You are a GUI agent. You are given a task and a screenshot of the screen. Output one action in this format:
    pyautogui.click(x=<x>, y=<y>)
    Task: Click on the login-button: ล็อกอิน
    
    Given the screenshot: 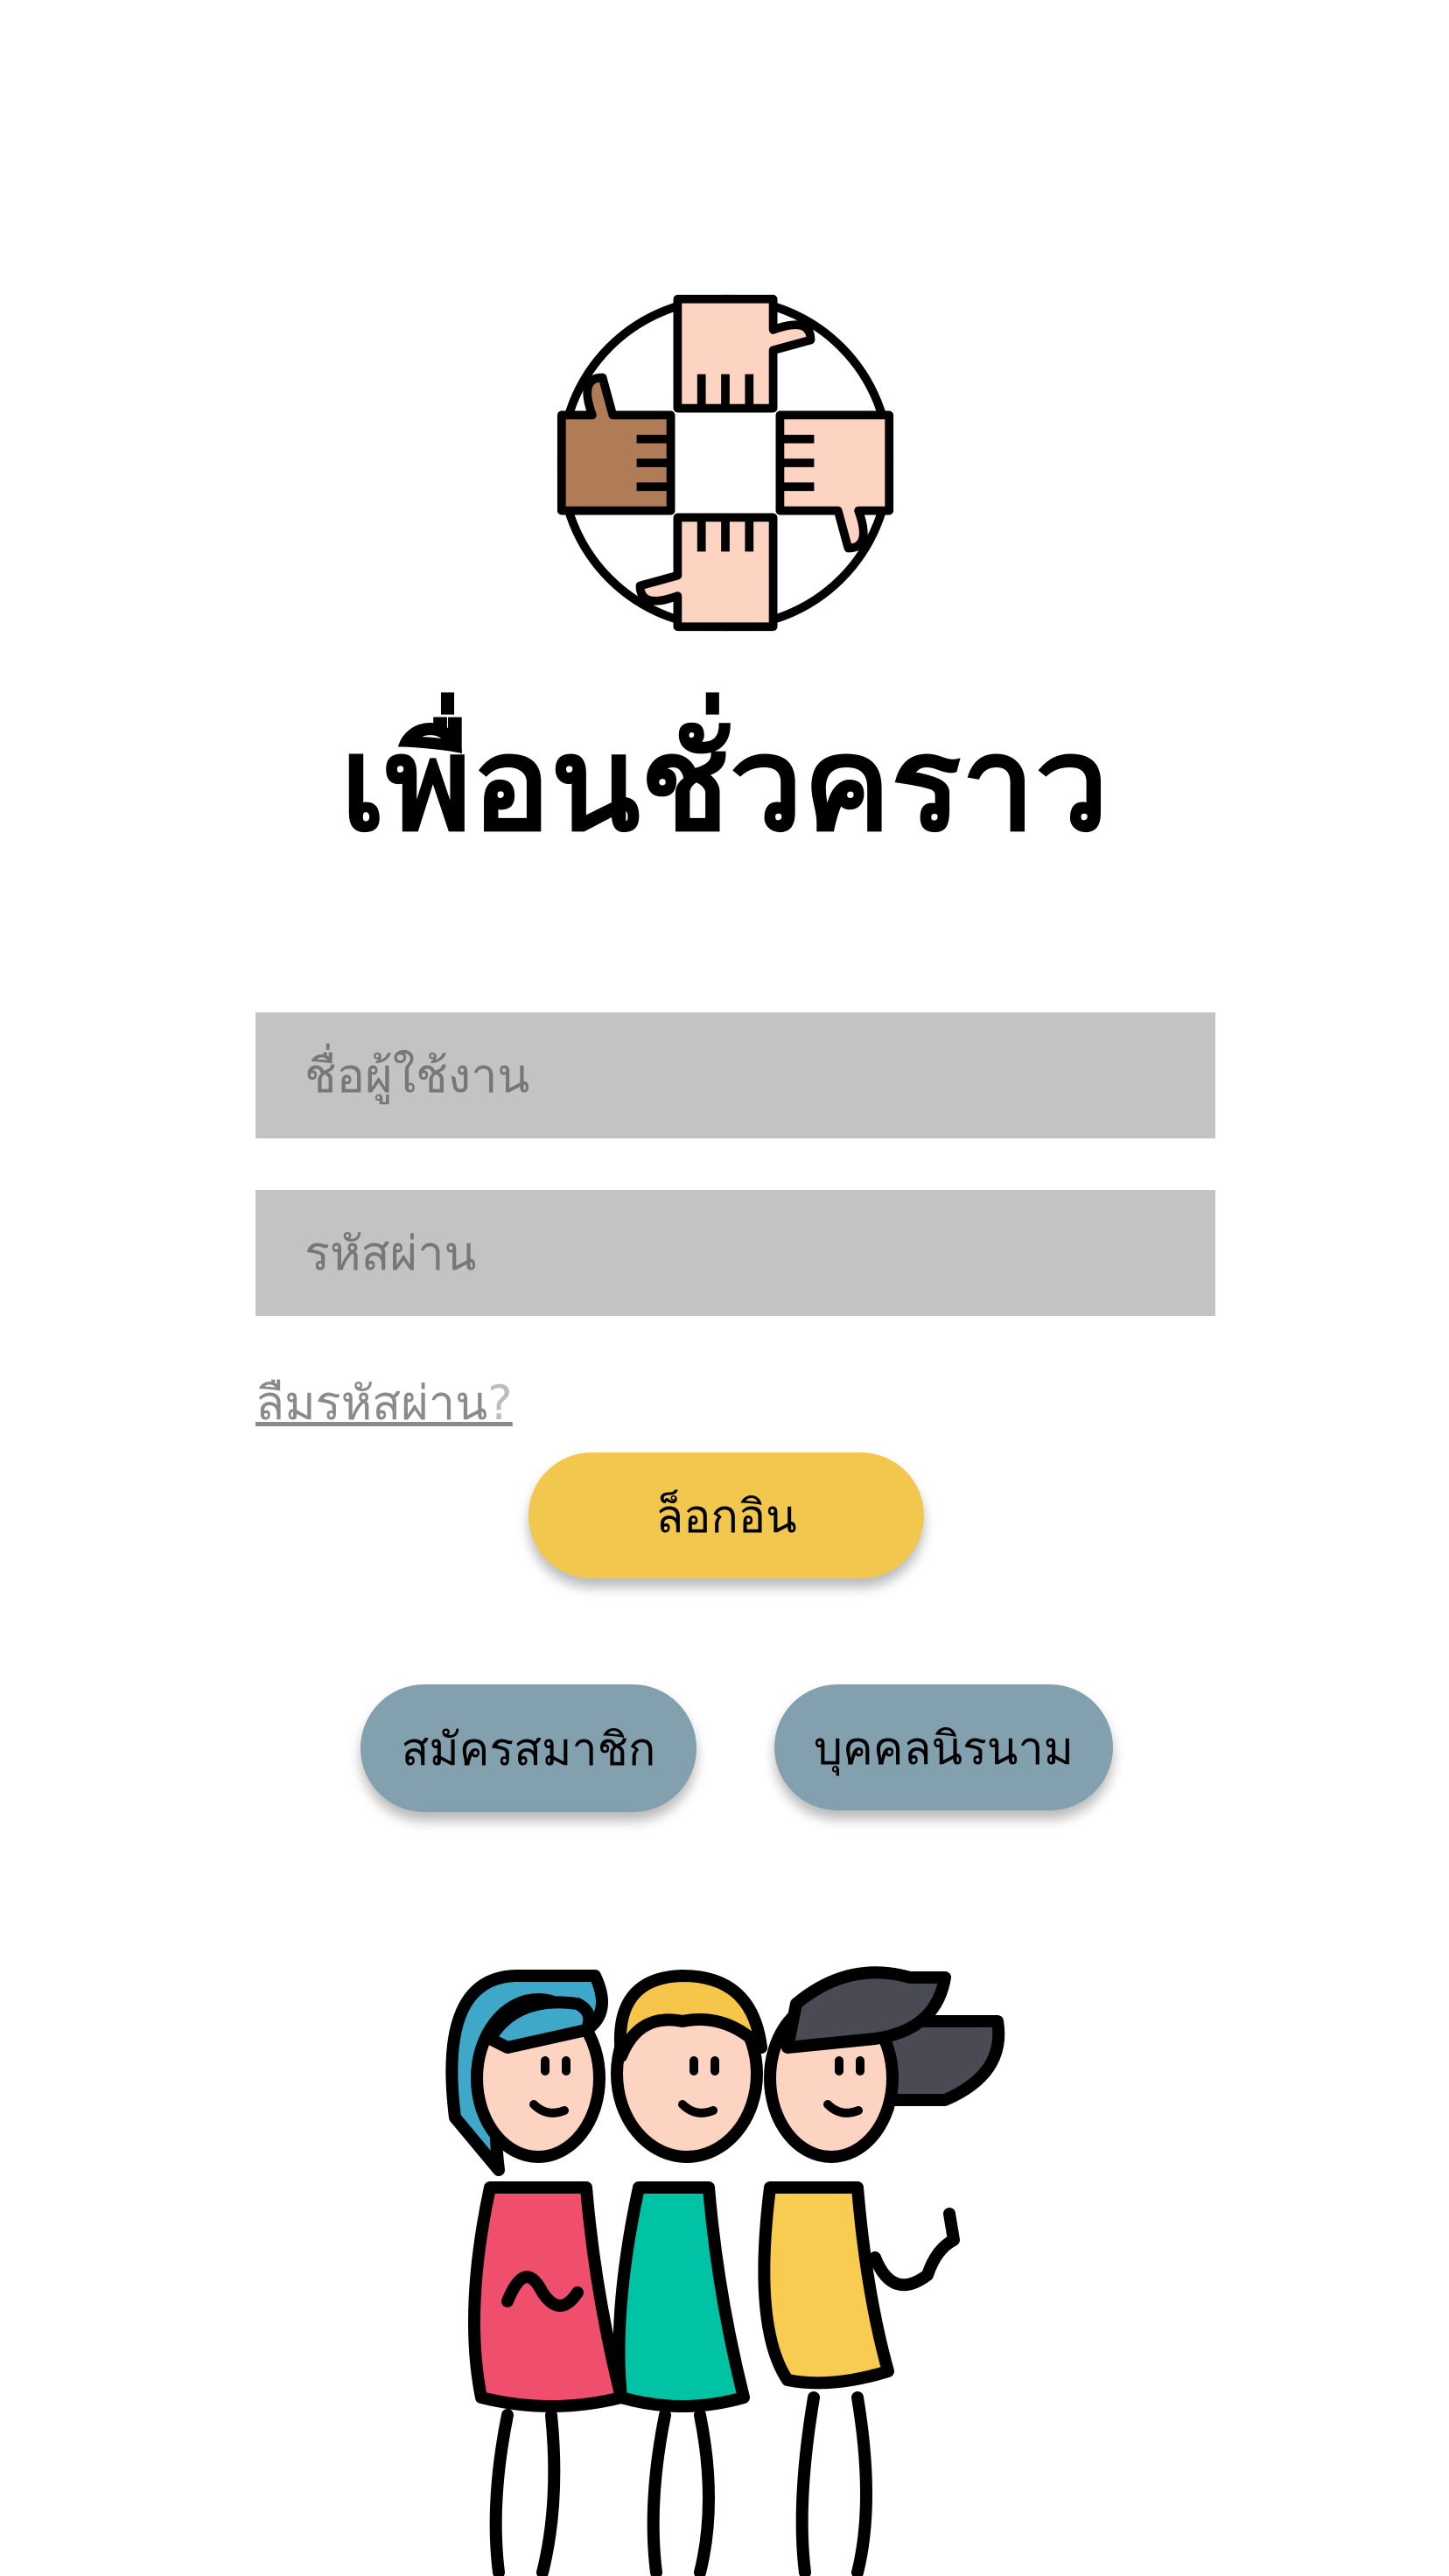 What is the action you would take?
    pyautogui.click(x=726, y=1515)
    